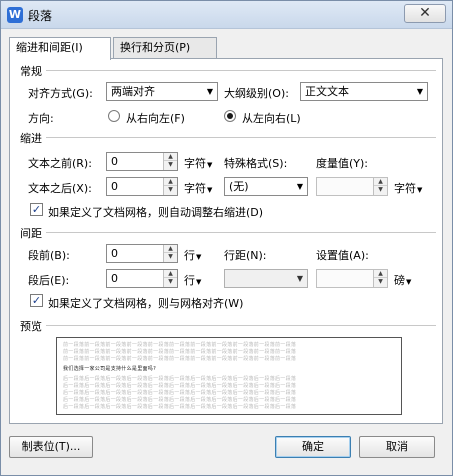 The image size is (453, 476). Describe the element at coordinates (114, 278) in the screenshot. I see `space-after-value: 0` at that location.